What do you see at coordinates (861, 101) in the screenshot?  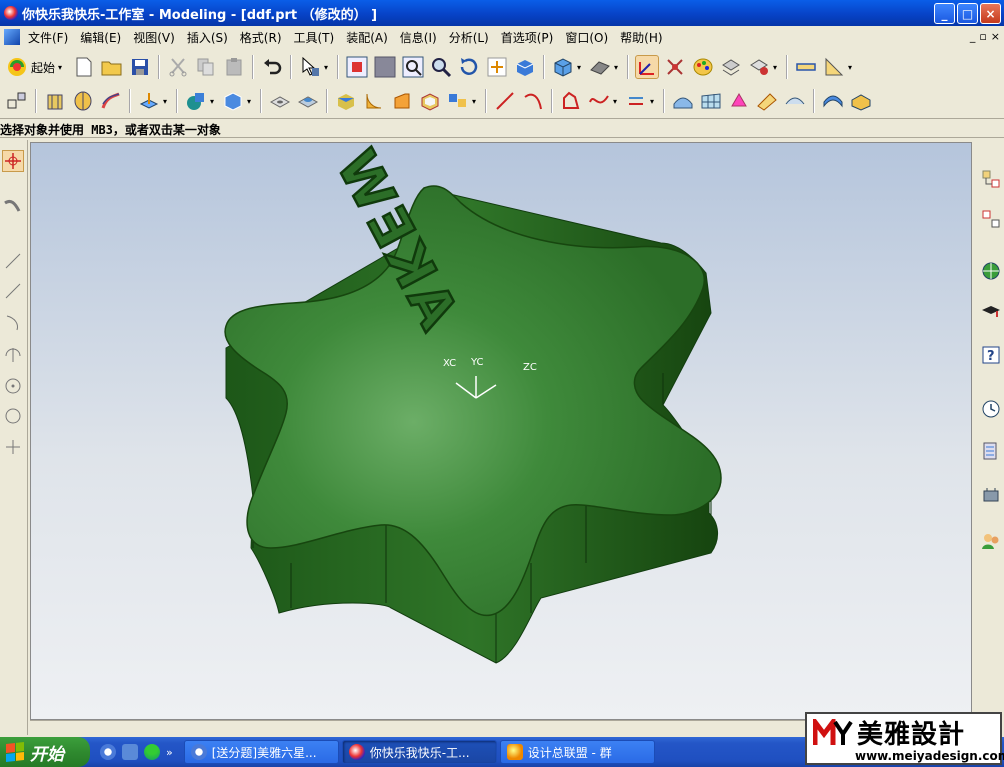 I see `offset-surface-button` at bounding box center [861, 101].